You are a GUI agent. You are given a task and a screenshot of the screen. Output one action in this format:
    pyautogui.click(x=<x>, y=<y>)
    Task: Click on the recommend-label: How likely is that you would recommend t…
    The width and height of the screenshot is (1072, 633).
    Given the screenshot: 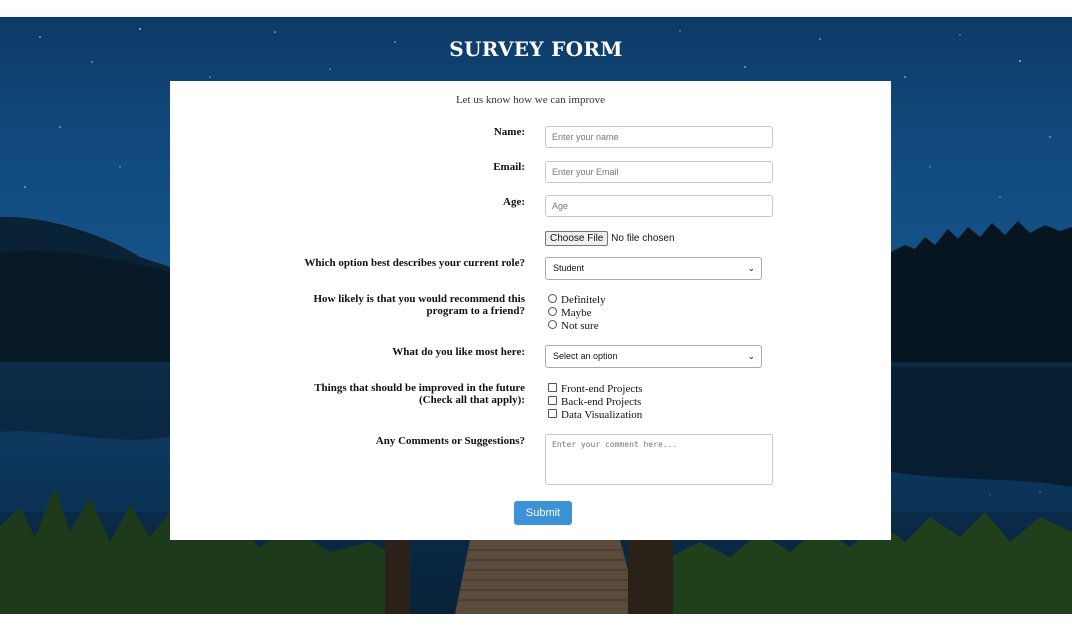 What is the action you would take?
    pyautogui.click(x=347, y=305)
    